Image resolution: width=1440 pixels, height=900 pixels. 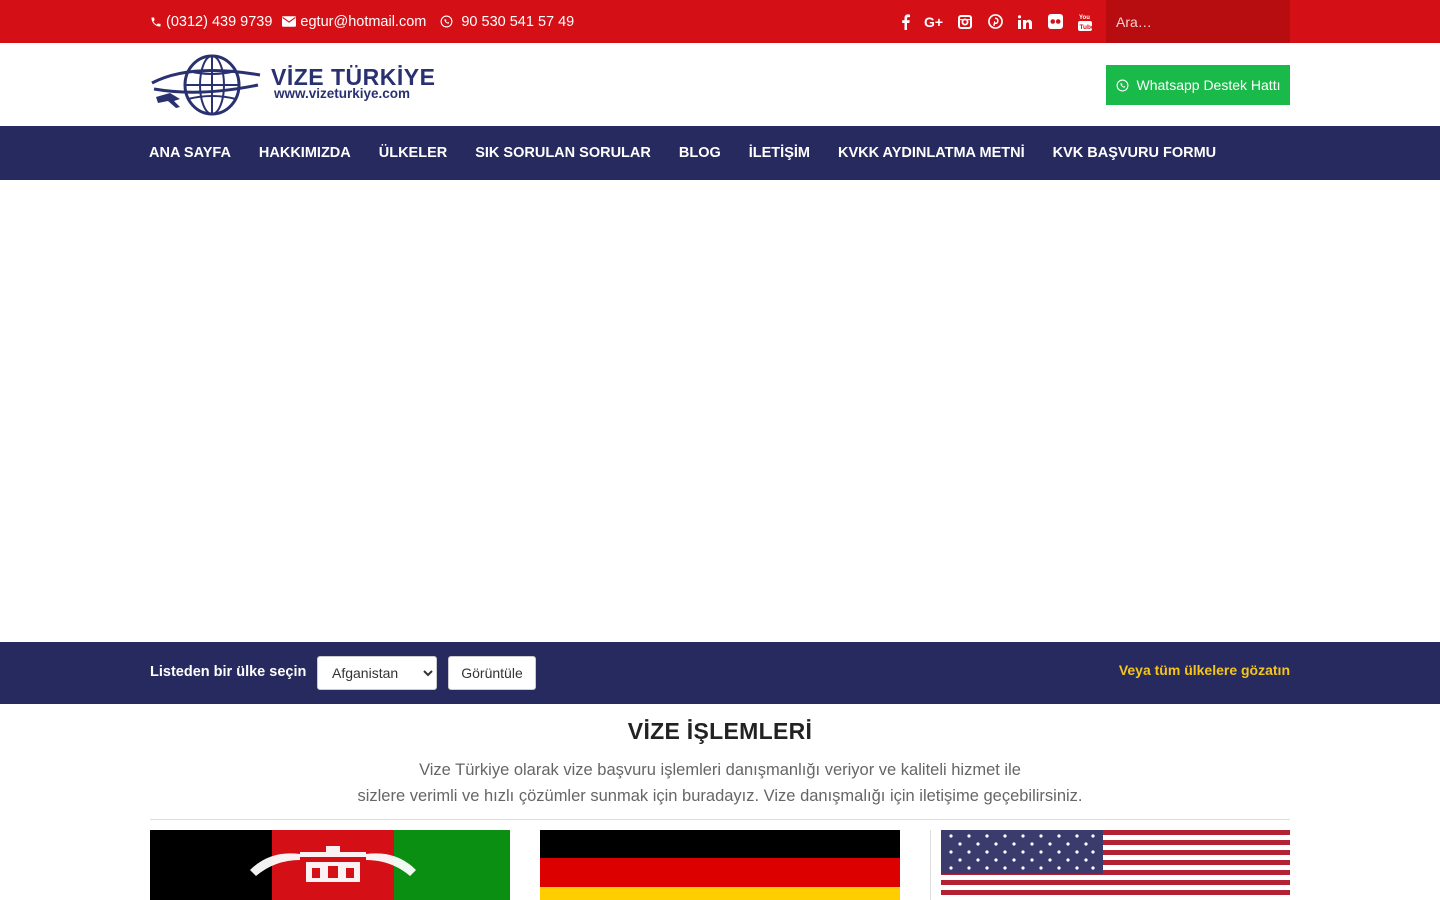 I want to click on site-logo: VİZE TÜRKİYE www.vizeturkiye.com, so click(x=300, y=85).